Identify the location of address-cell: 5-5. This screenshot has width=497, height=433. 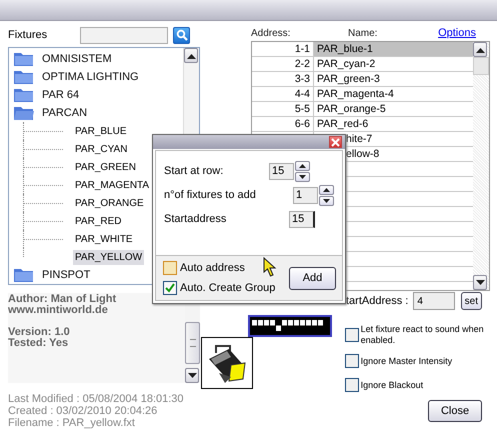
(302, 109).